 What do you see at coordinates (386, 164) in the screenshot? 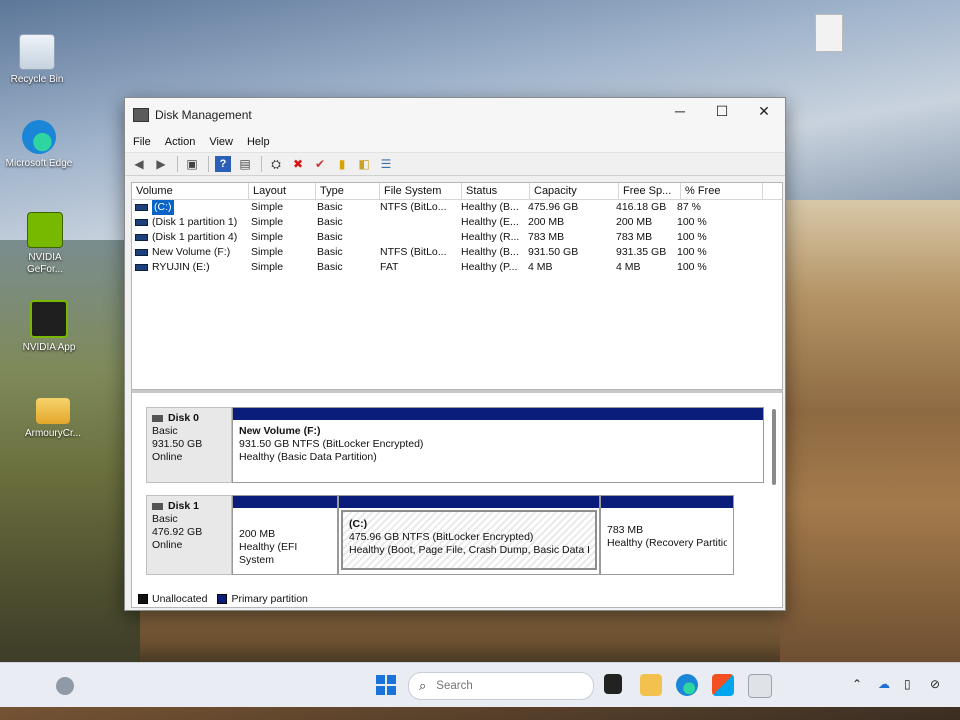
I see `list-view-icon: ☰` at bounding box center [386, 164].